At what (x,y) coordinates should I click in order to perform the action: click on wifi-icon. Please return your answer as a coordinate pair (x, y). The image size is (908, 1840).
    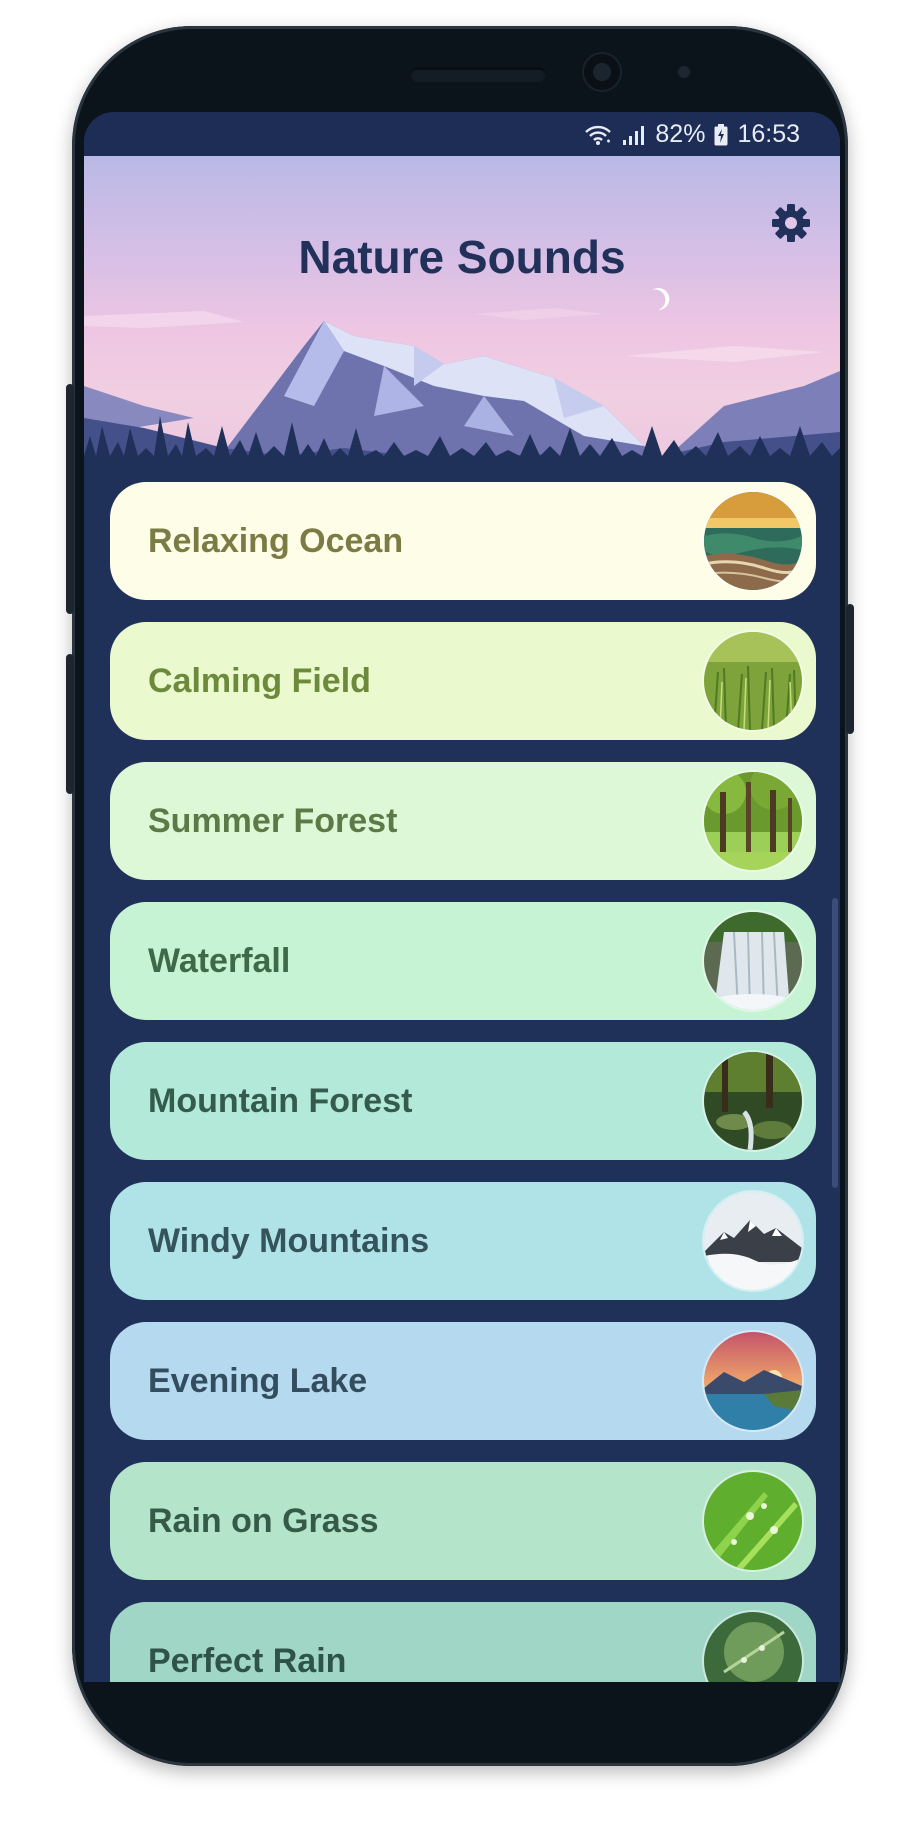
    Looking at the image, I should click on (598, 135).